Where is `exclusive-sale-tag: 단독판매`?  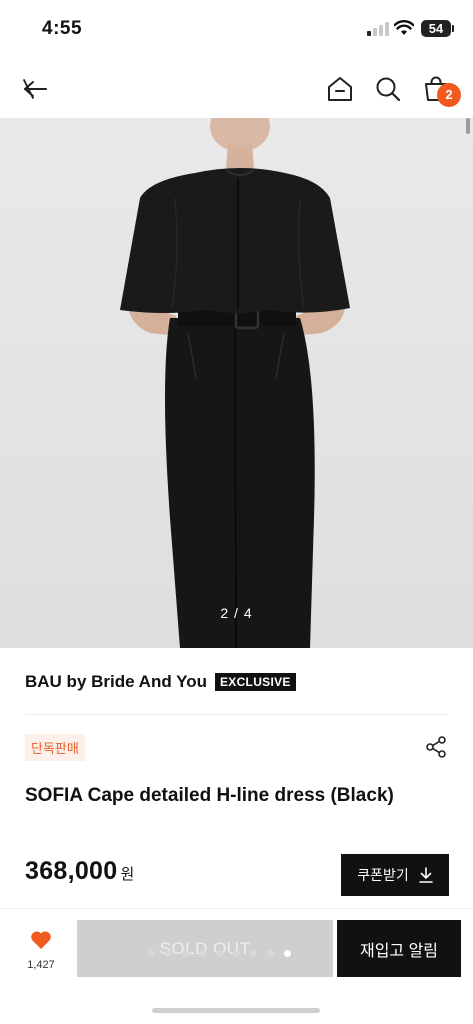
exclusive-sale-tag: 단독판매 is located at coordinates (55, 747).